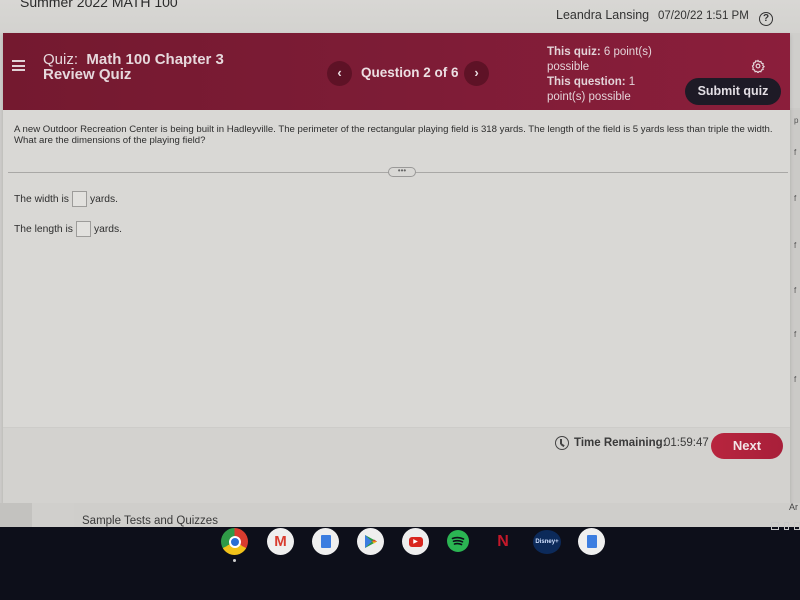 The width and height of the screenshot is (800, 600). Describe the element at coordinates (703, 16) in the screenshot. I see `datetime: 07/20/22 1:51 PM` at that location.